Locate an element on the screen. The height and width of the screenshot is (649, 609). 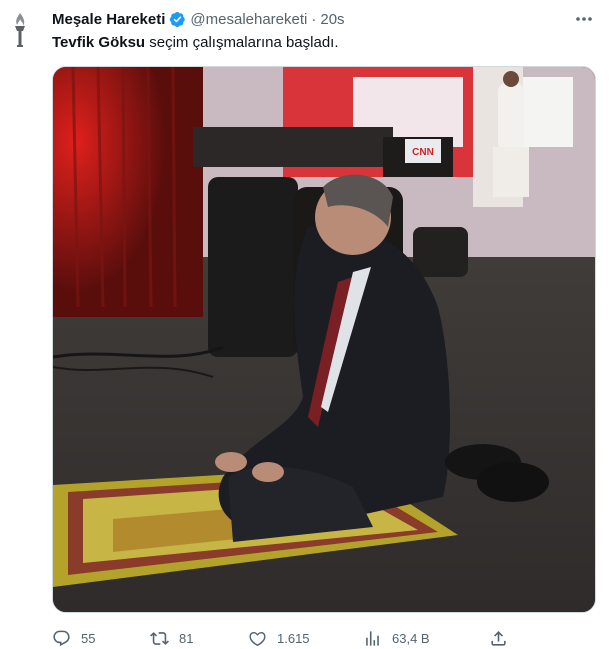
more-options-button is located at coordinates (584, 19).